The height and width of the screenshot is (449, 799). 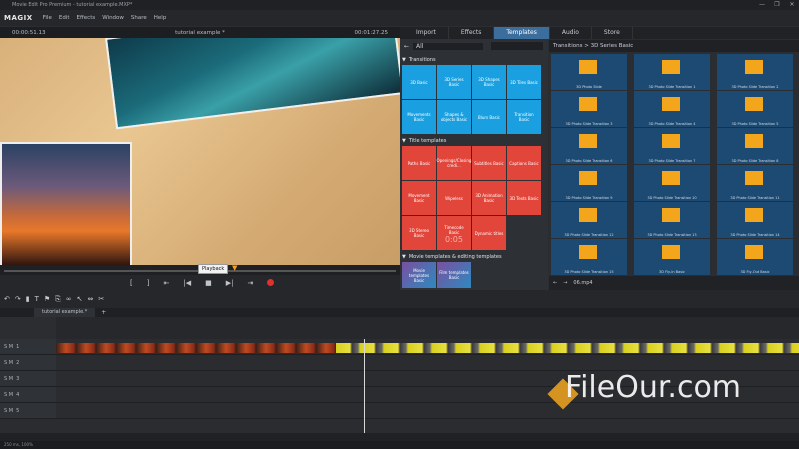 I want to click on filter-select: All, so click(x=448, y=46).